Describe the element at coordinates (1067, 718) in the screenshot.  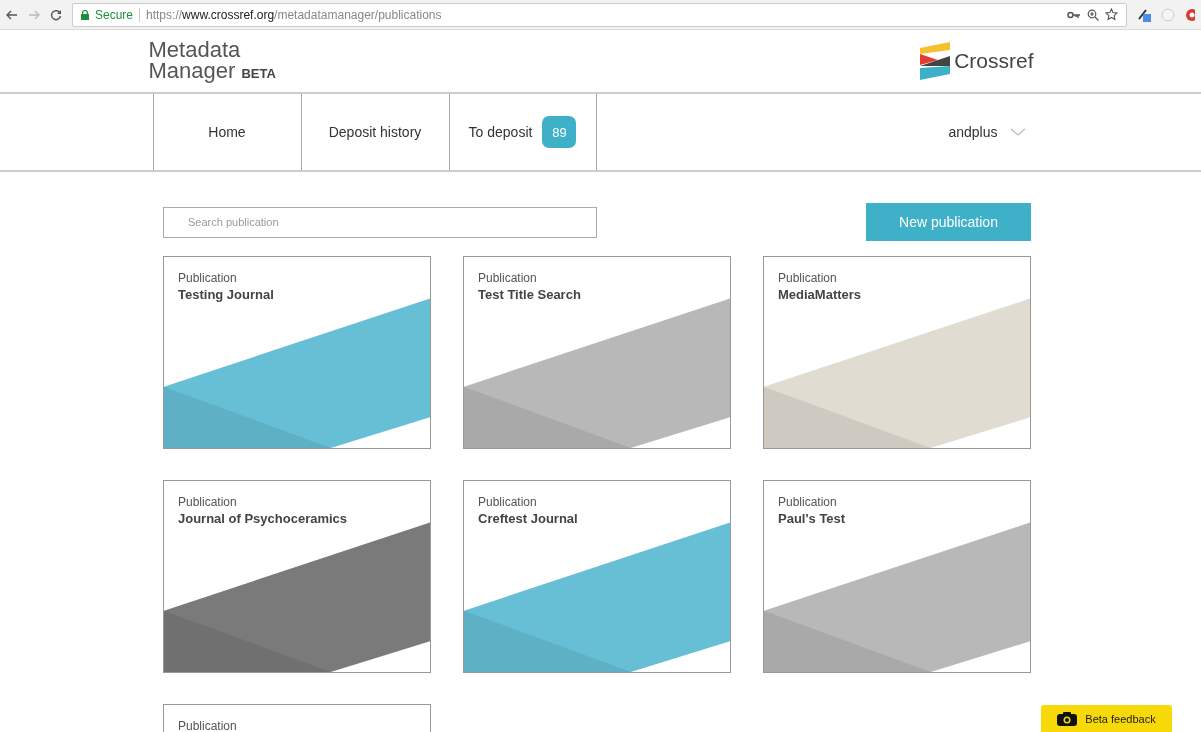
I see `camera-icon` at that location.